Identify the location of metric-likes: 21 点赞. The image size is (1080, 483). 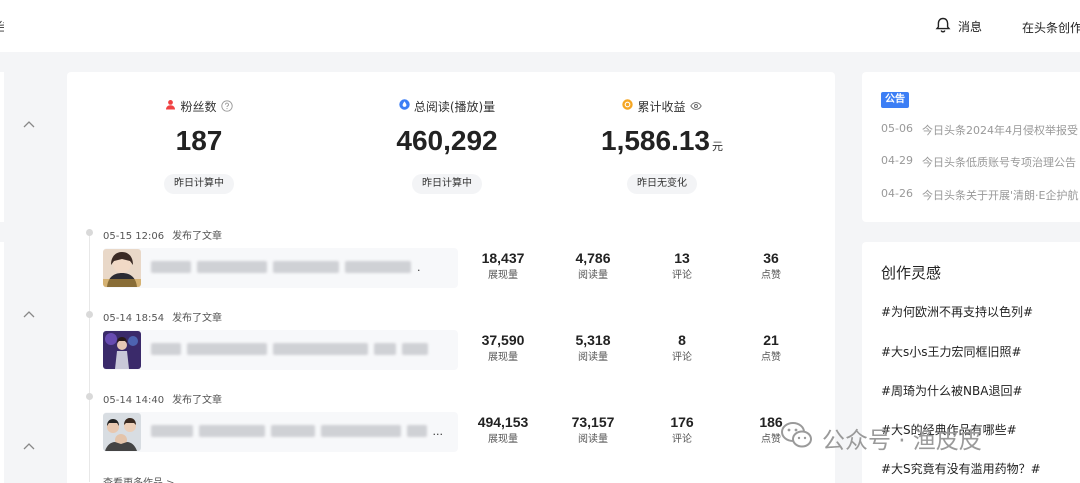
(771, 347).